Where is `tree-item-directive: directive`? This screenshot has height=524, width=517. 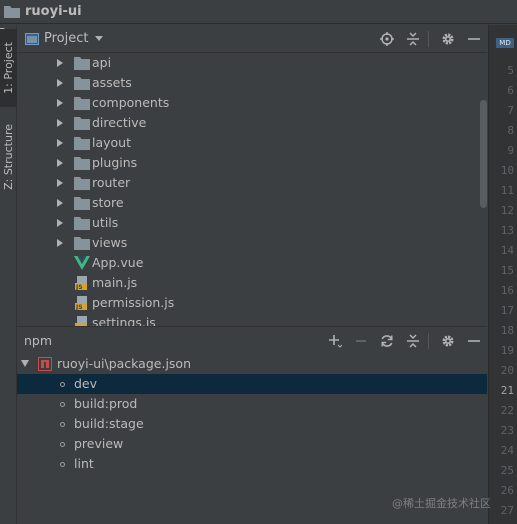 tree-item-directive: directive is located at coordinates (252, 123).